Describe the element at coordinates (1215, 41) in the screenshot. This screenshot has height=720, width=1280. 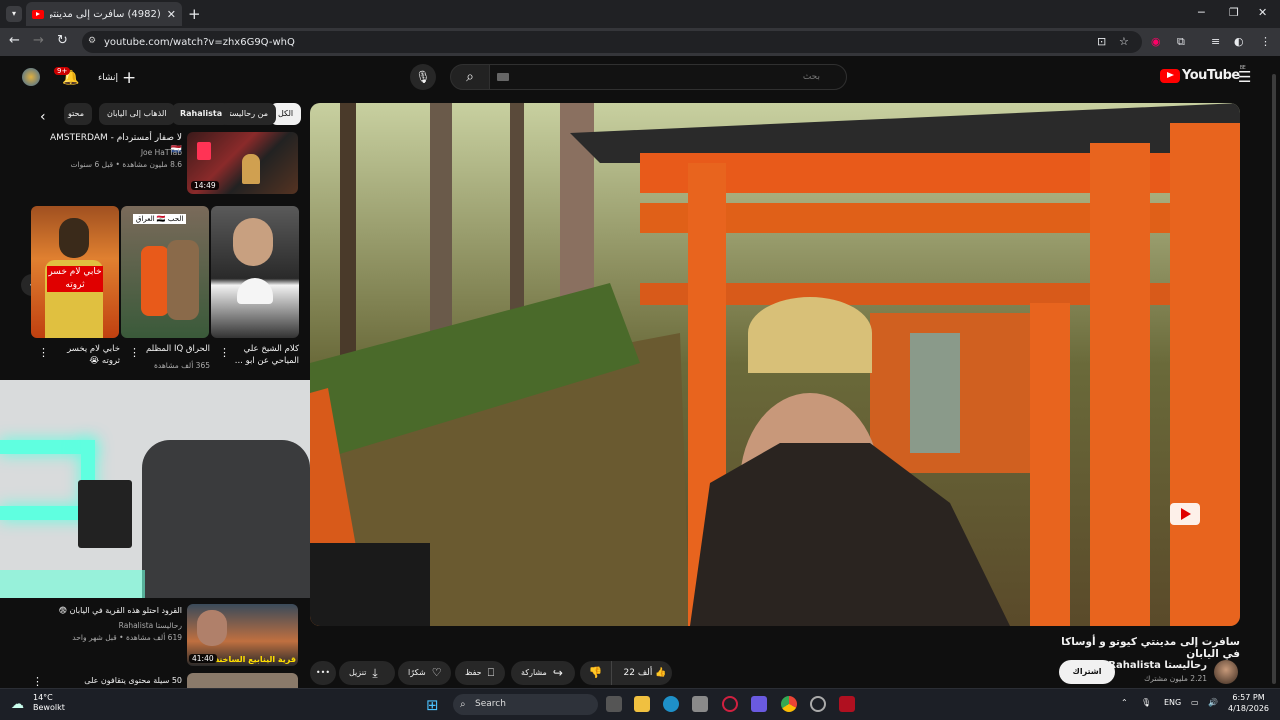
I see `reading-list-icon: ≡` at that location.